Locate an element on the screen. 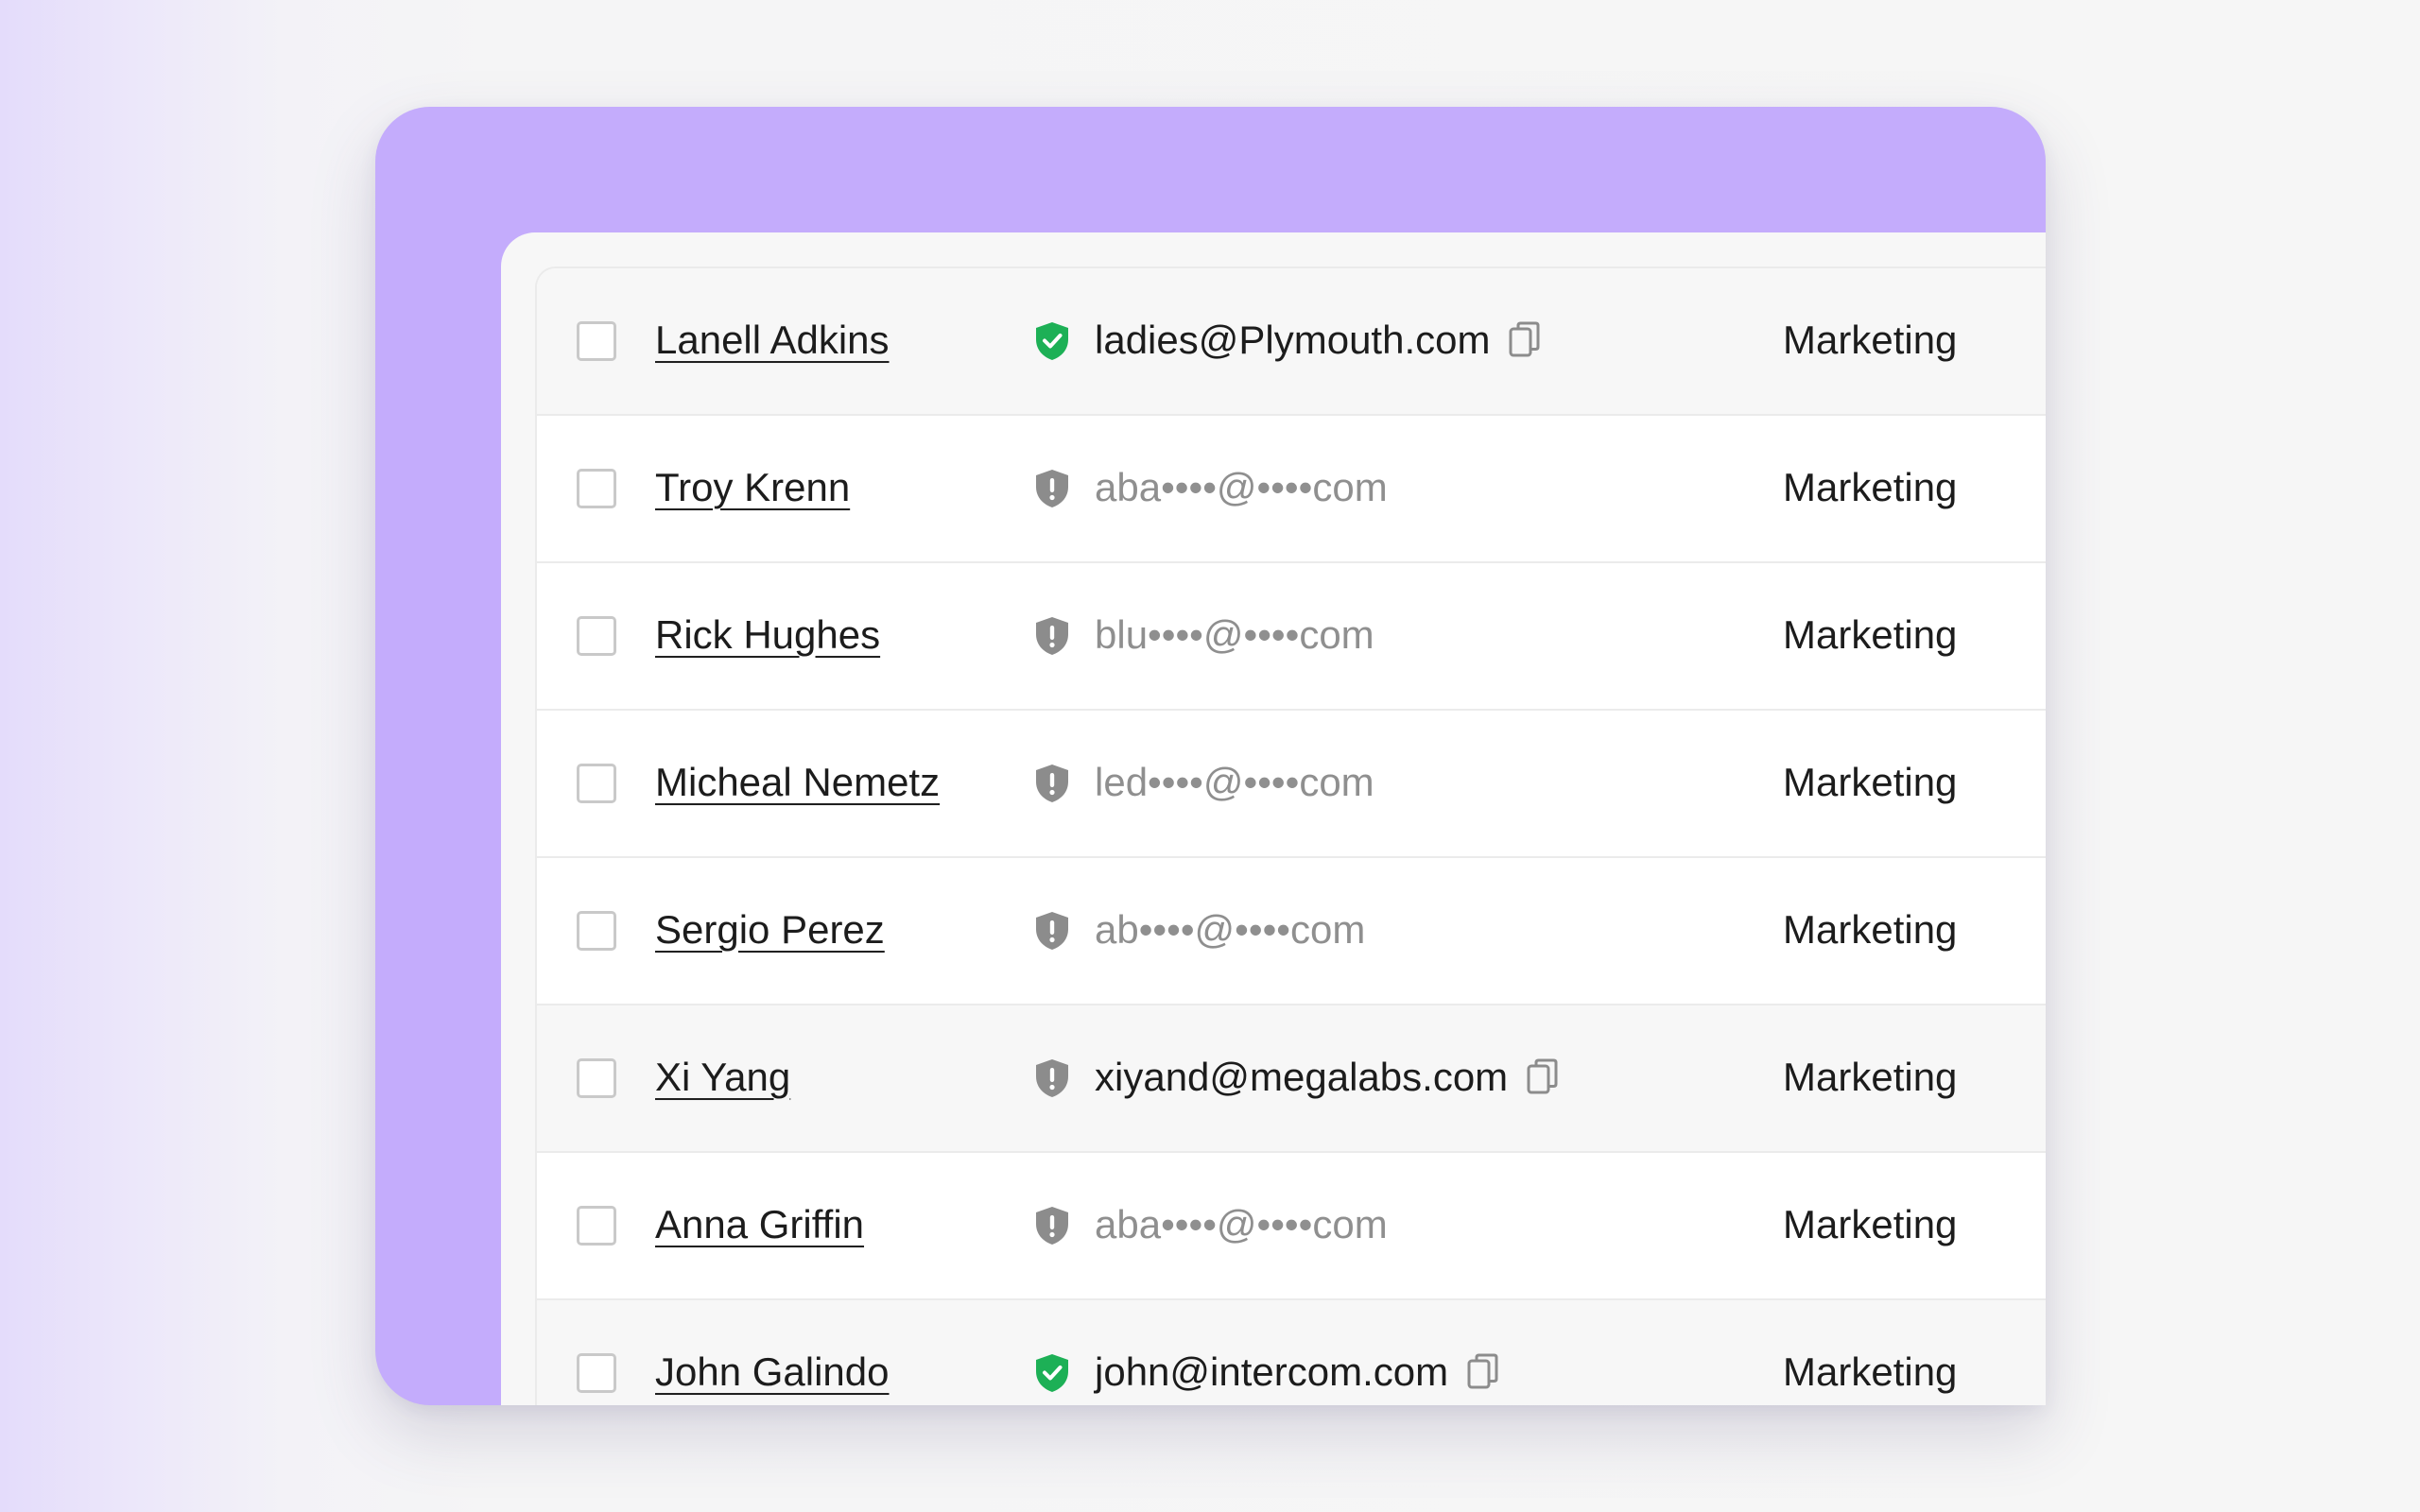  contact-name-link: Rick Hughes is located at coordinates (767, 635).